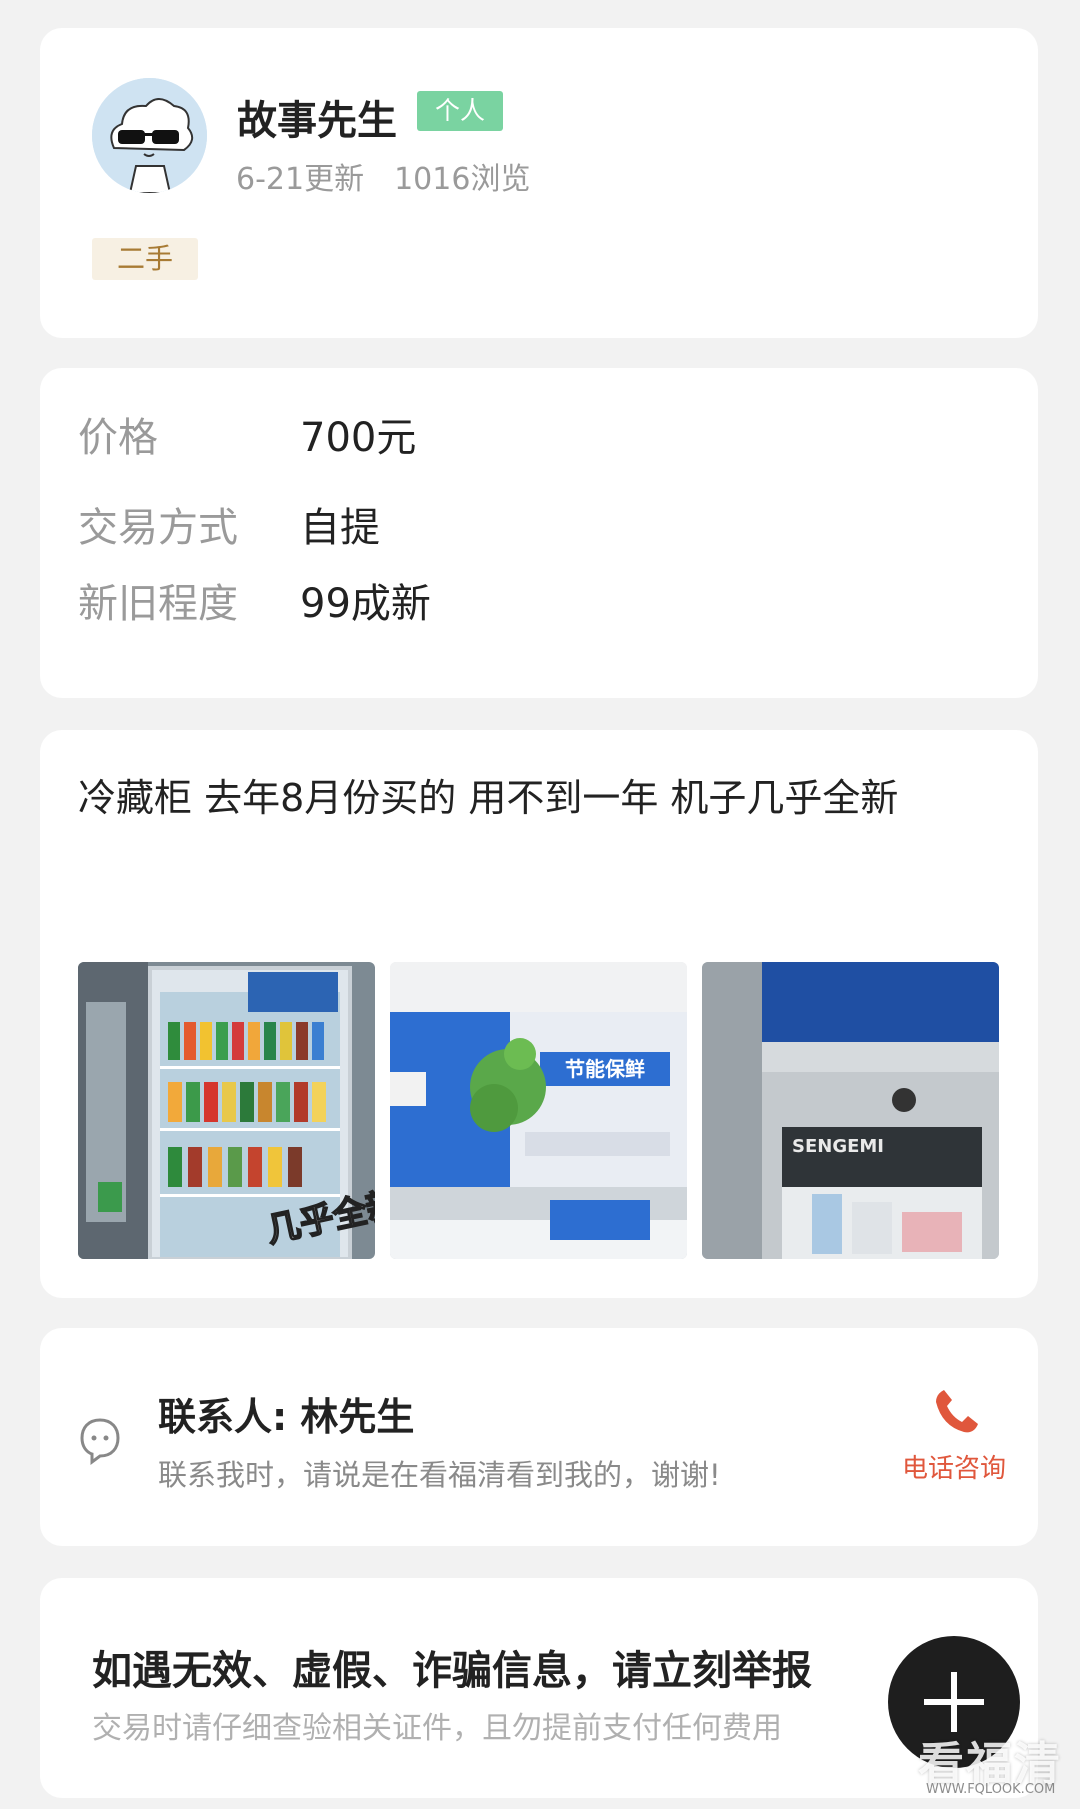 This screenshot has height=1809, width=1080. I want to click on phone-icon, so click(956, 1412).